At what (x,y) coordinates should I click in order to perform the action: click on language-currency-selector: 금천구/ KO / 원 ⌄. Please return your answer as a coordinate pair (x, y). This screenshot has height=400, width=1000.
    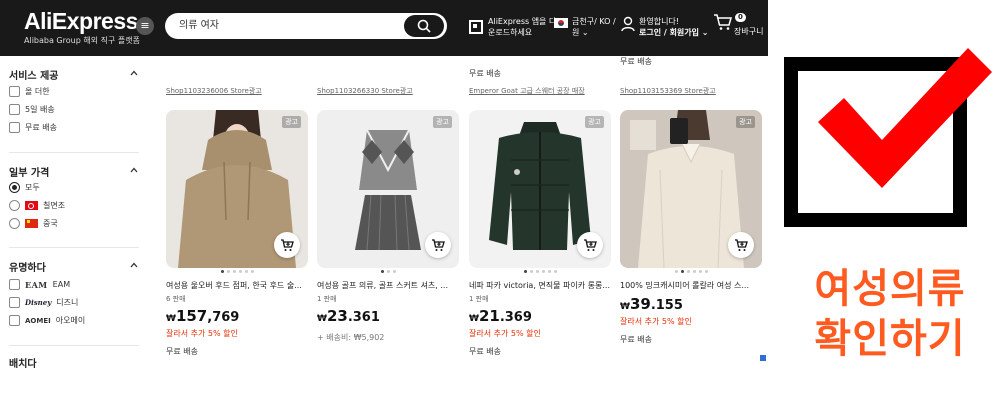
    Looking at the image, I should click on (585, 27).